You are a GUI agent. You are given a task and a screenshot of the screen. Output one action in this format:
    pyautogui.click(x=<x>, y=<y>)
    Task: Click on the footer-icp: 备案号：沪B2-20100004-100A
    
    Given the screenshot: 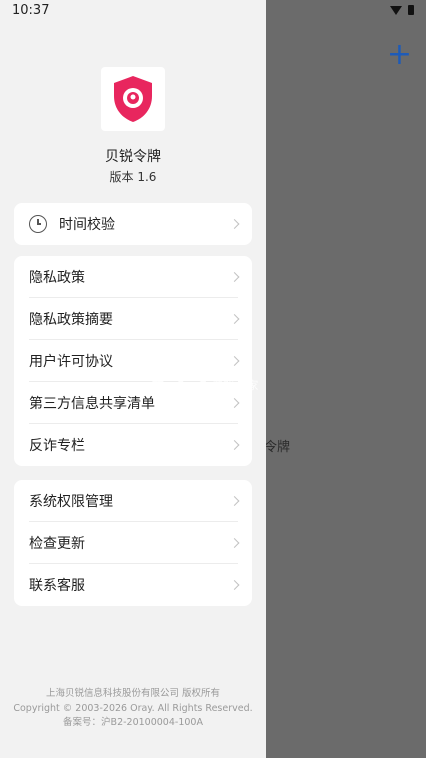 What is the action you would take?
    pyautogui.click(x=133, y=722)
    